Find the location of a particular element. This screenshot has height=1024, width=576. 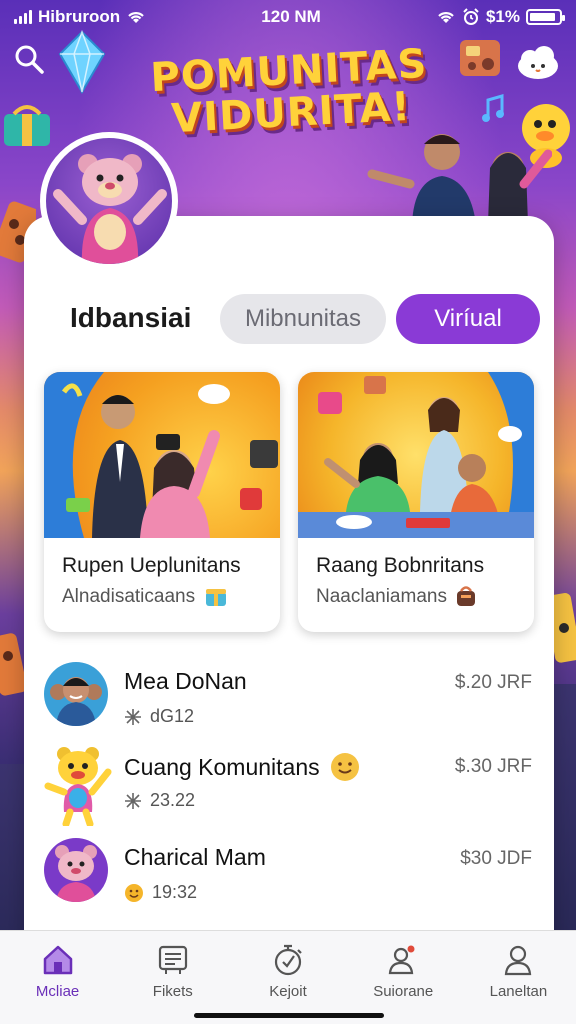

tile-subtitle: Naaclaniamans is located at coordinates (381, 596).